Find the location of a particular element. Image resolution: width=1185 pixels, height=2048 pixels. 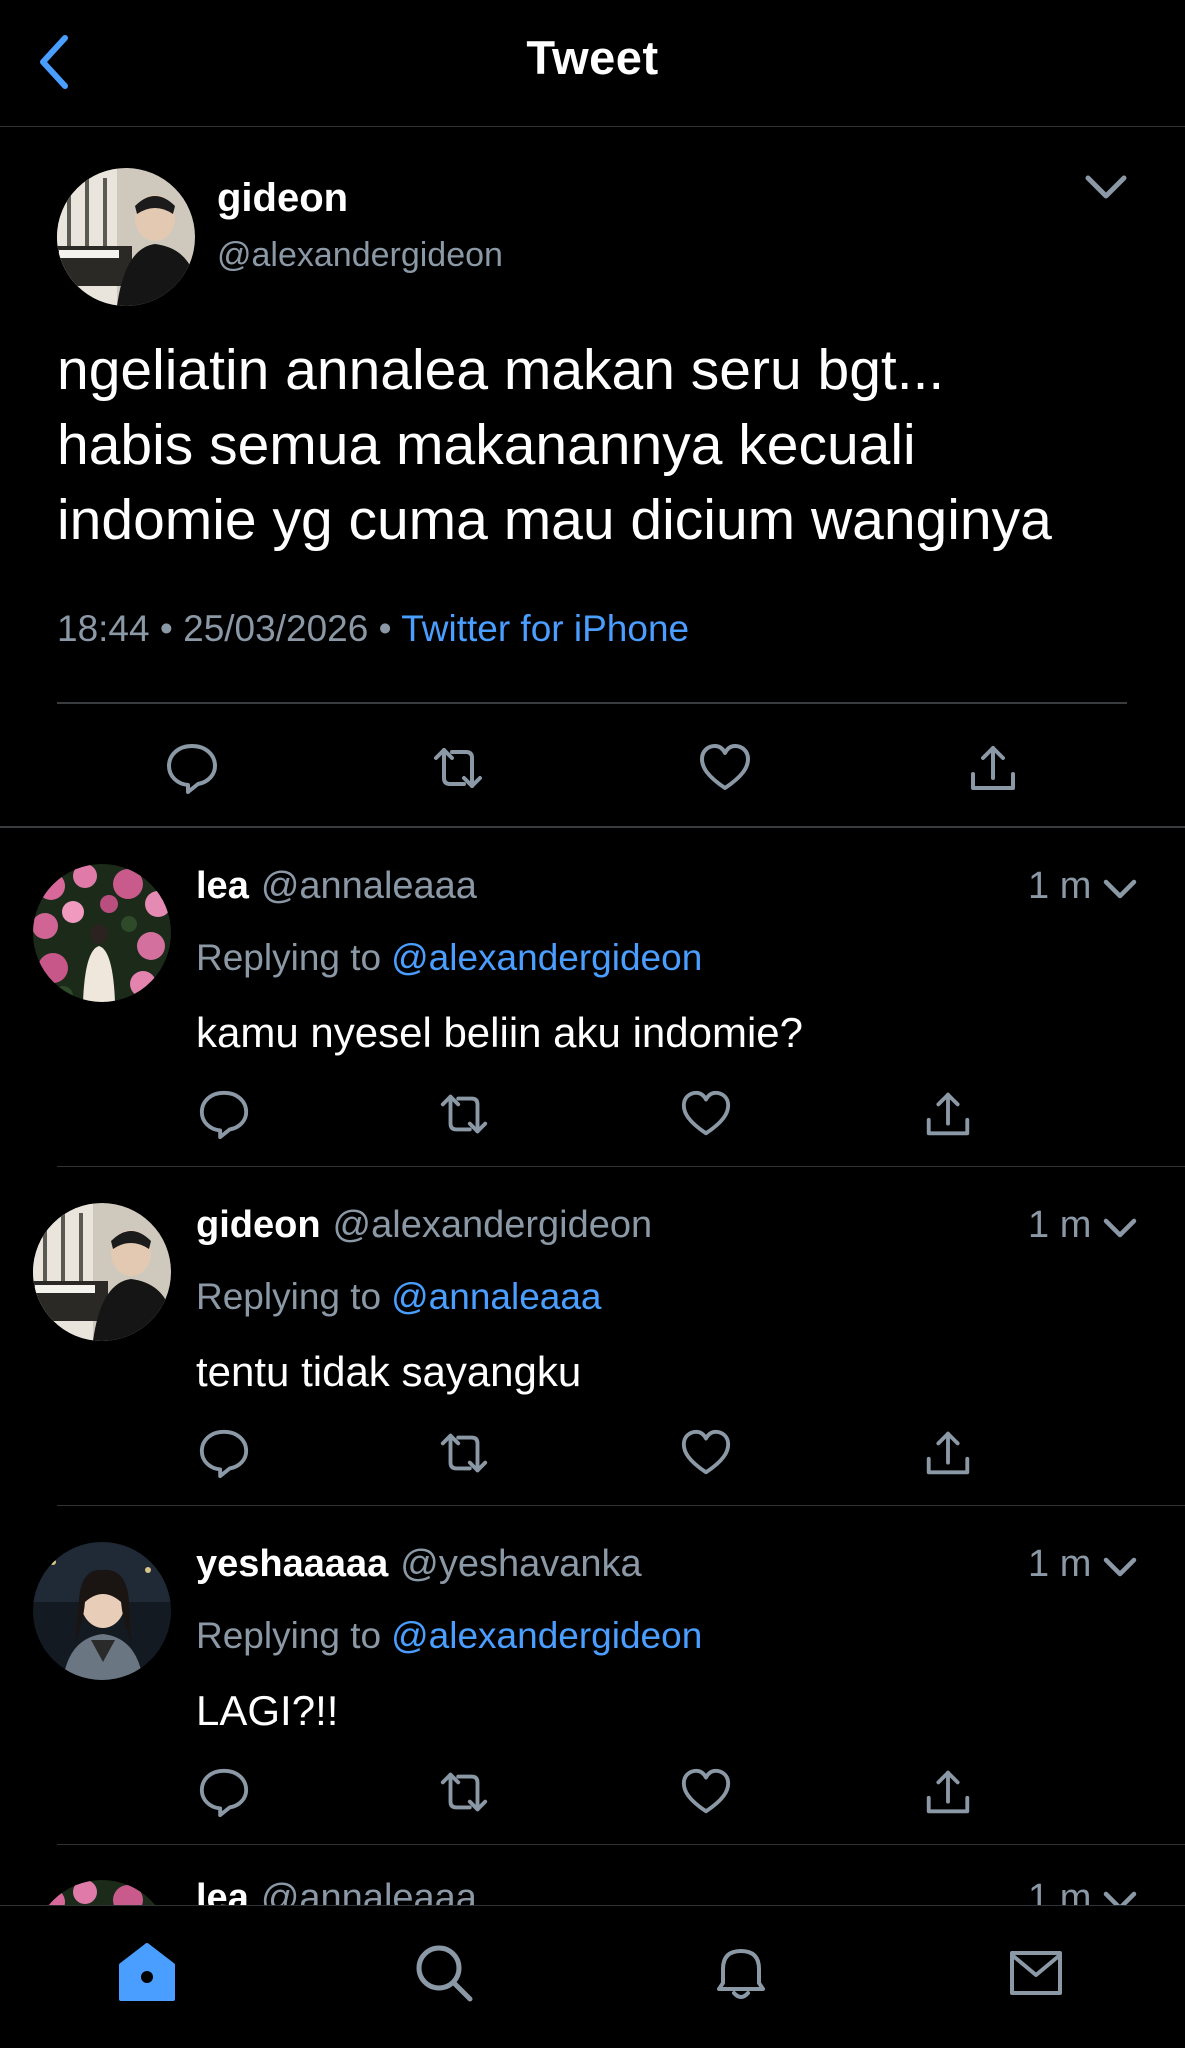

author-handle: @yeshavanka is located at coordinates (520, 1564).